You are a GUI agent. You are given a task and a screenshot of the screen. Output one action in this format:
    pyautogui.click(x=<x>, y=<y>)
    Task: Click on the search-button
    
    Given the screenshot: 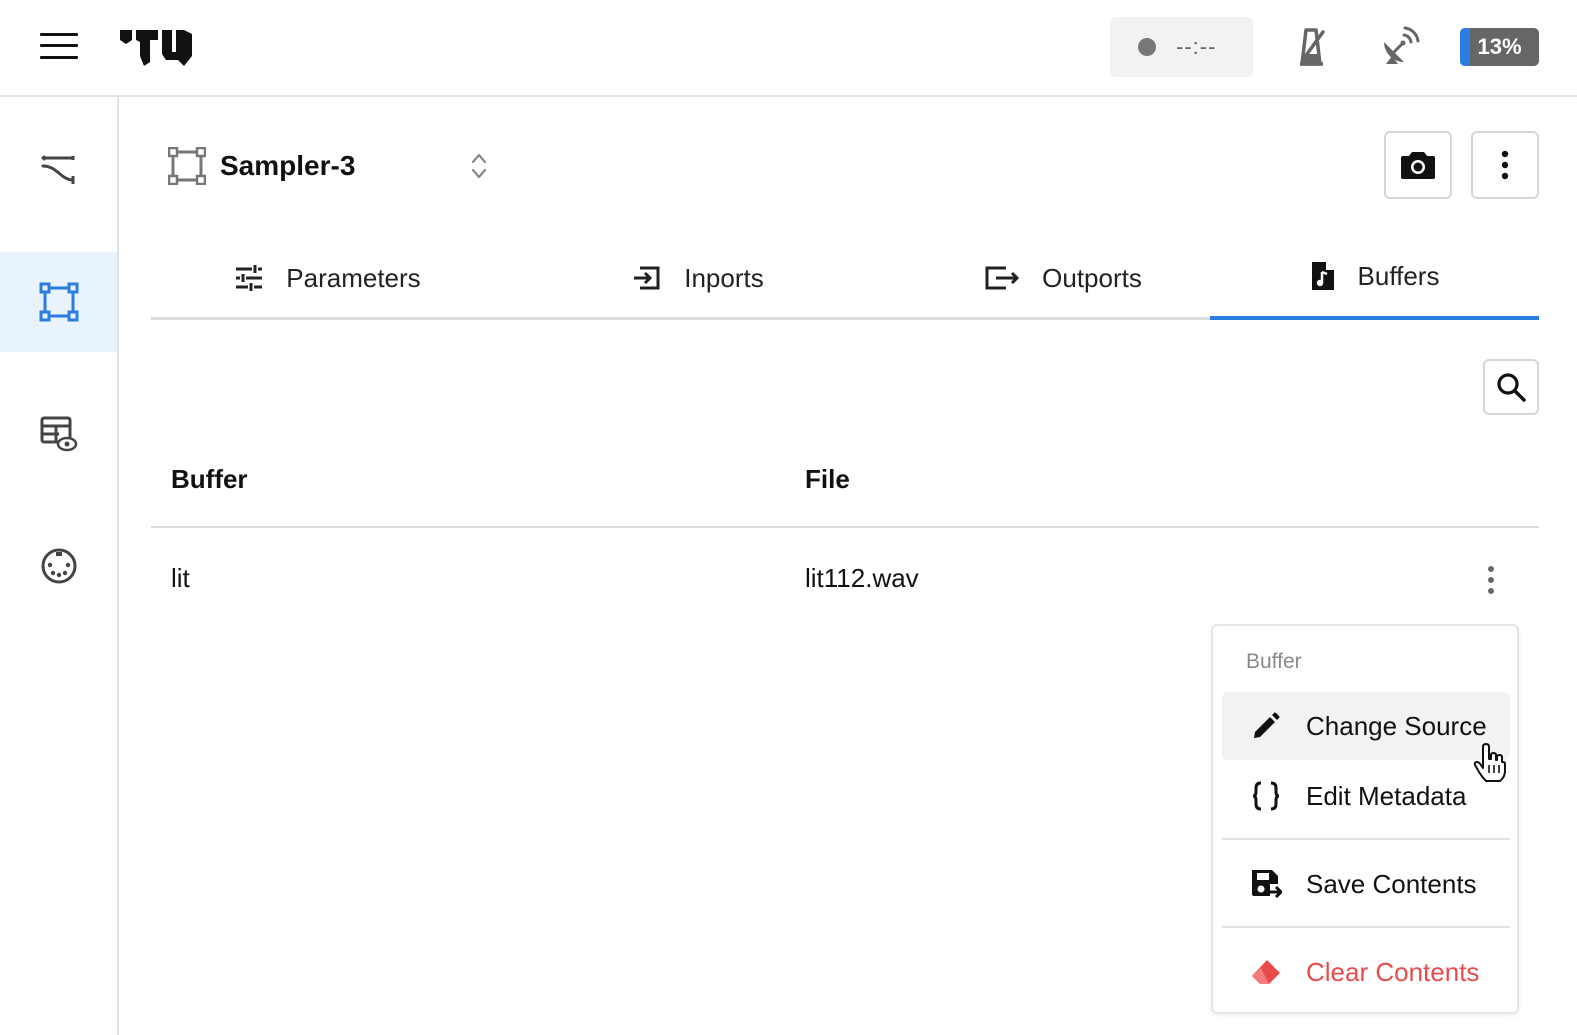 What is the action you would take?
    pyautogui.click(x=1511, y=387)
    